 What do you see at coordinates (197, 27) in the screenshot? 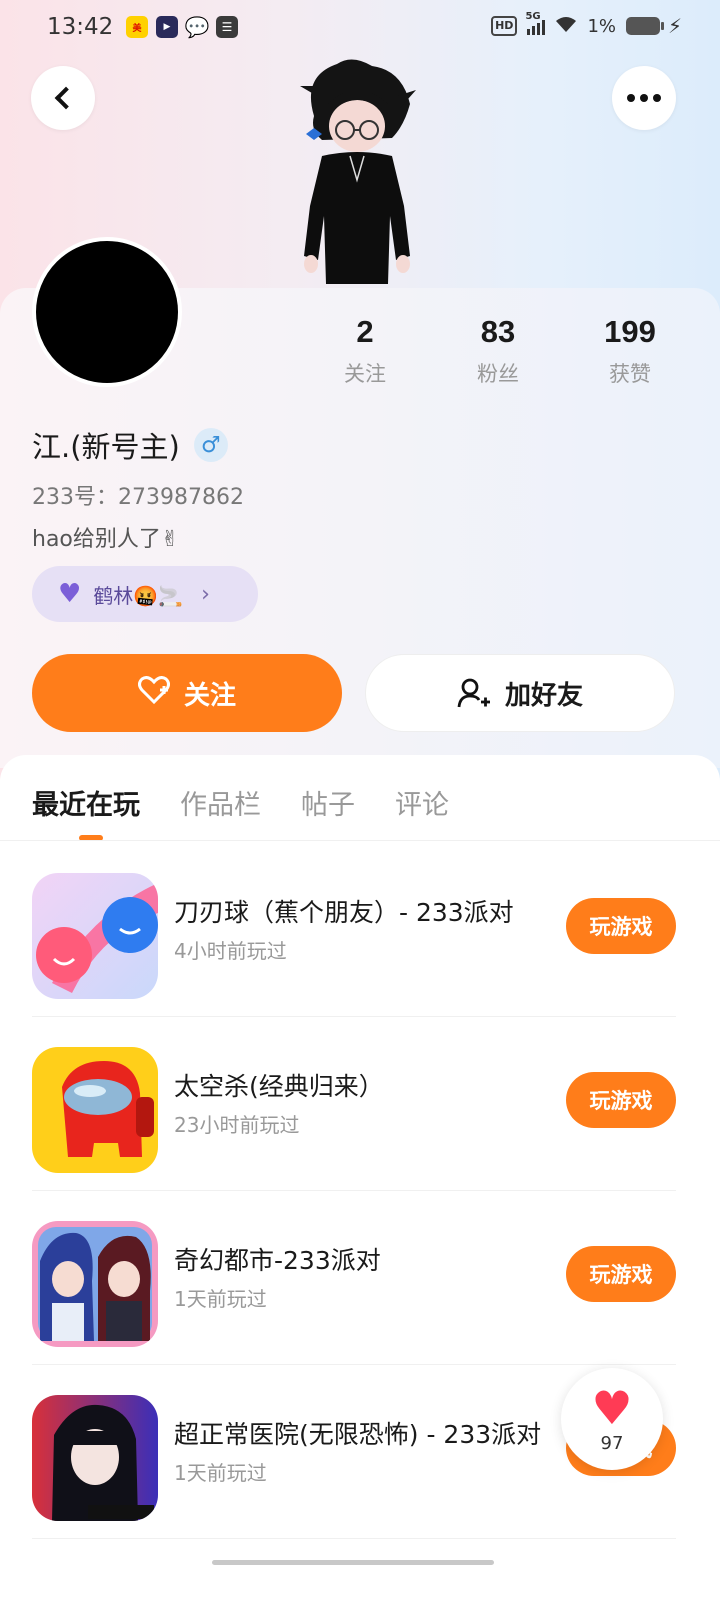
I see `chat-bubble-icon: 💬` at bounding box center [197, 27].